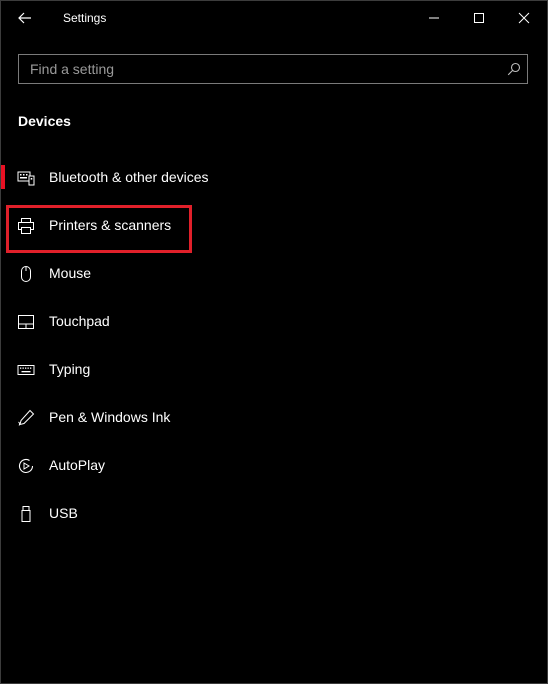  What do you see at coordinates (26, 370) in the screenshot?
I see `keyboard-icon` at bounding box center [26, 370].